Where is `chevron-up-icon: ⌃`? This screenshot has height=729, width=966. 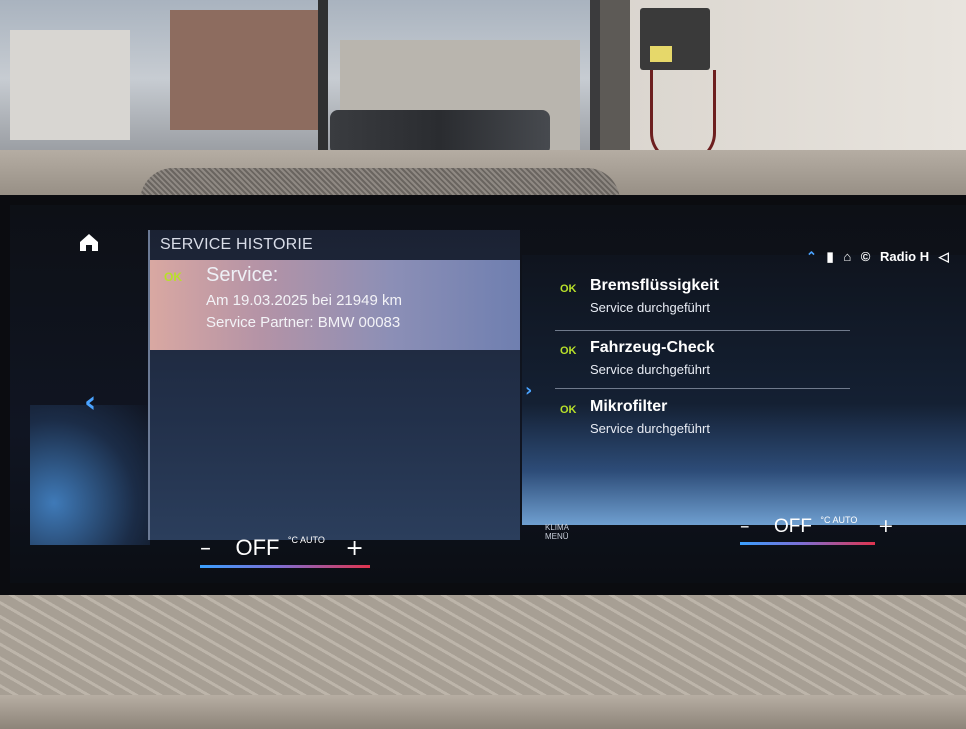
chevron-up-icon: ⌃ is located at coordinates (811, 256).